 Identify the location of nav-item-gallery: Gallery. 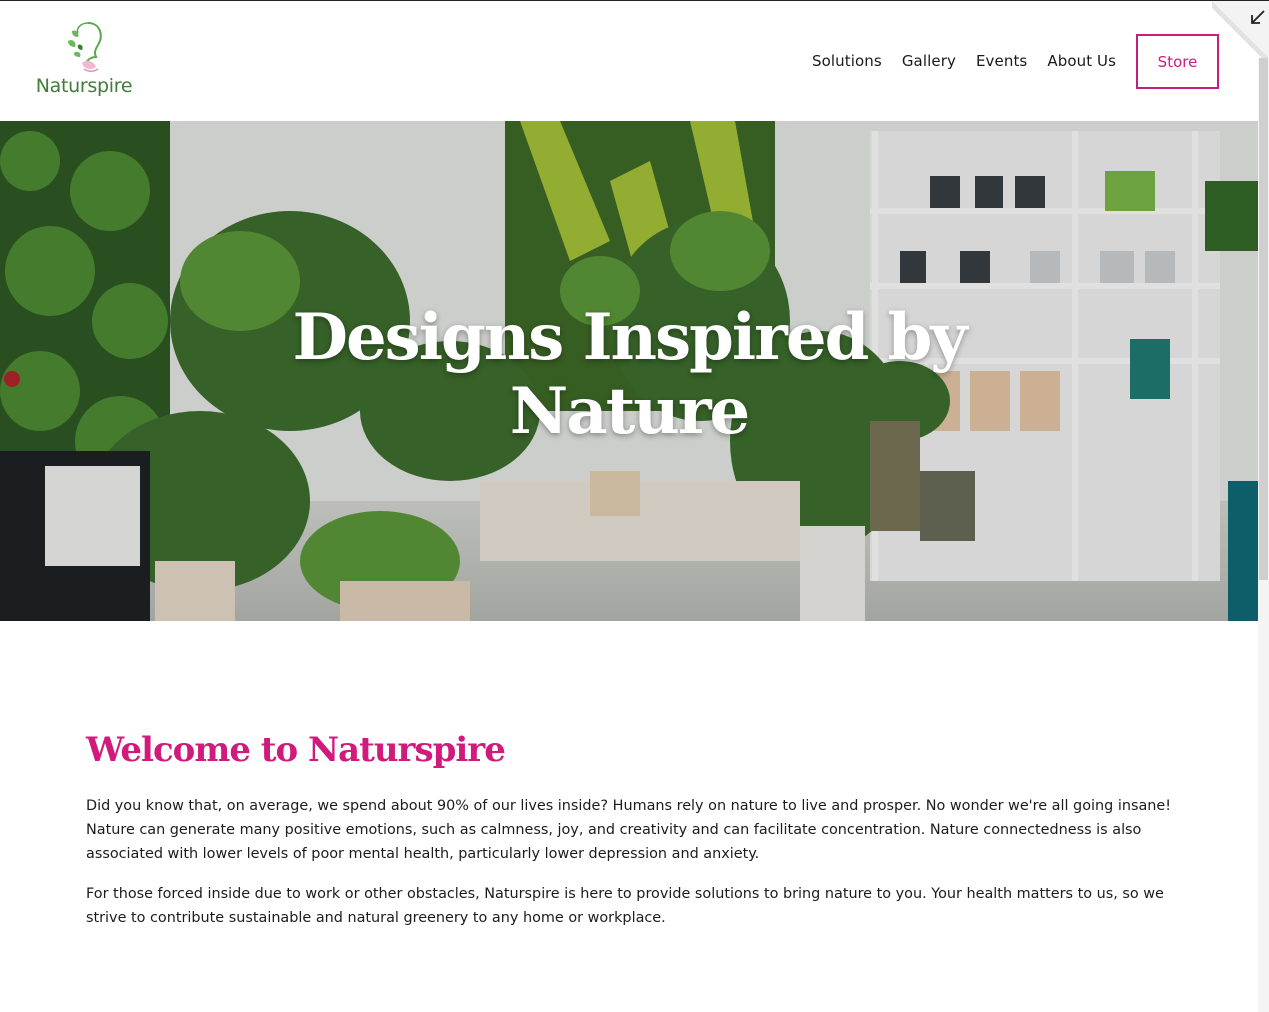
(929, 61).